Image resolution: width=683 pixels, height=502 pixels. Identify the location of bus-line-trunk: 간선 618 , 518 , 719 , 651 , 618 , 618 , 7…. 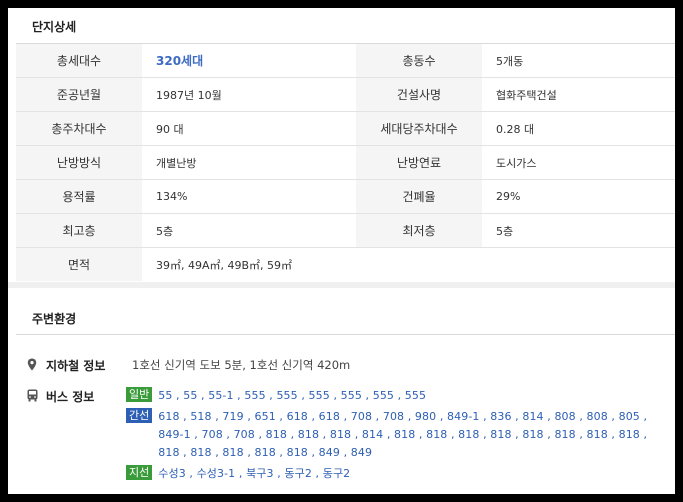
(396, 435).